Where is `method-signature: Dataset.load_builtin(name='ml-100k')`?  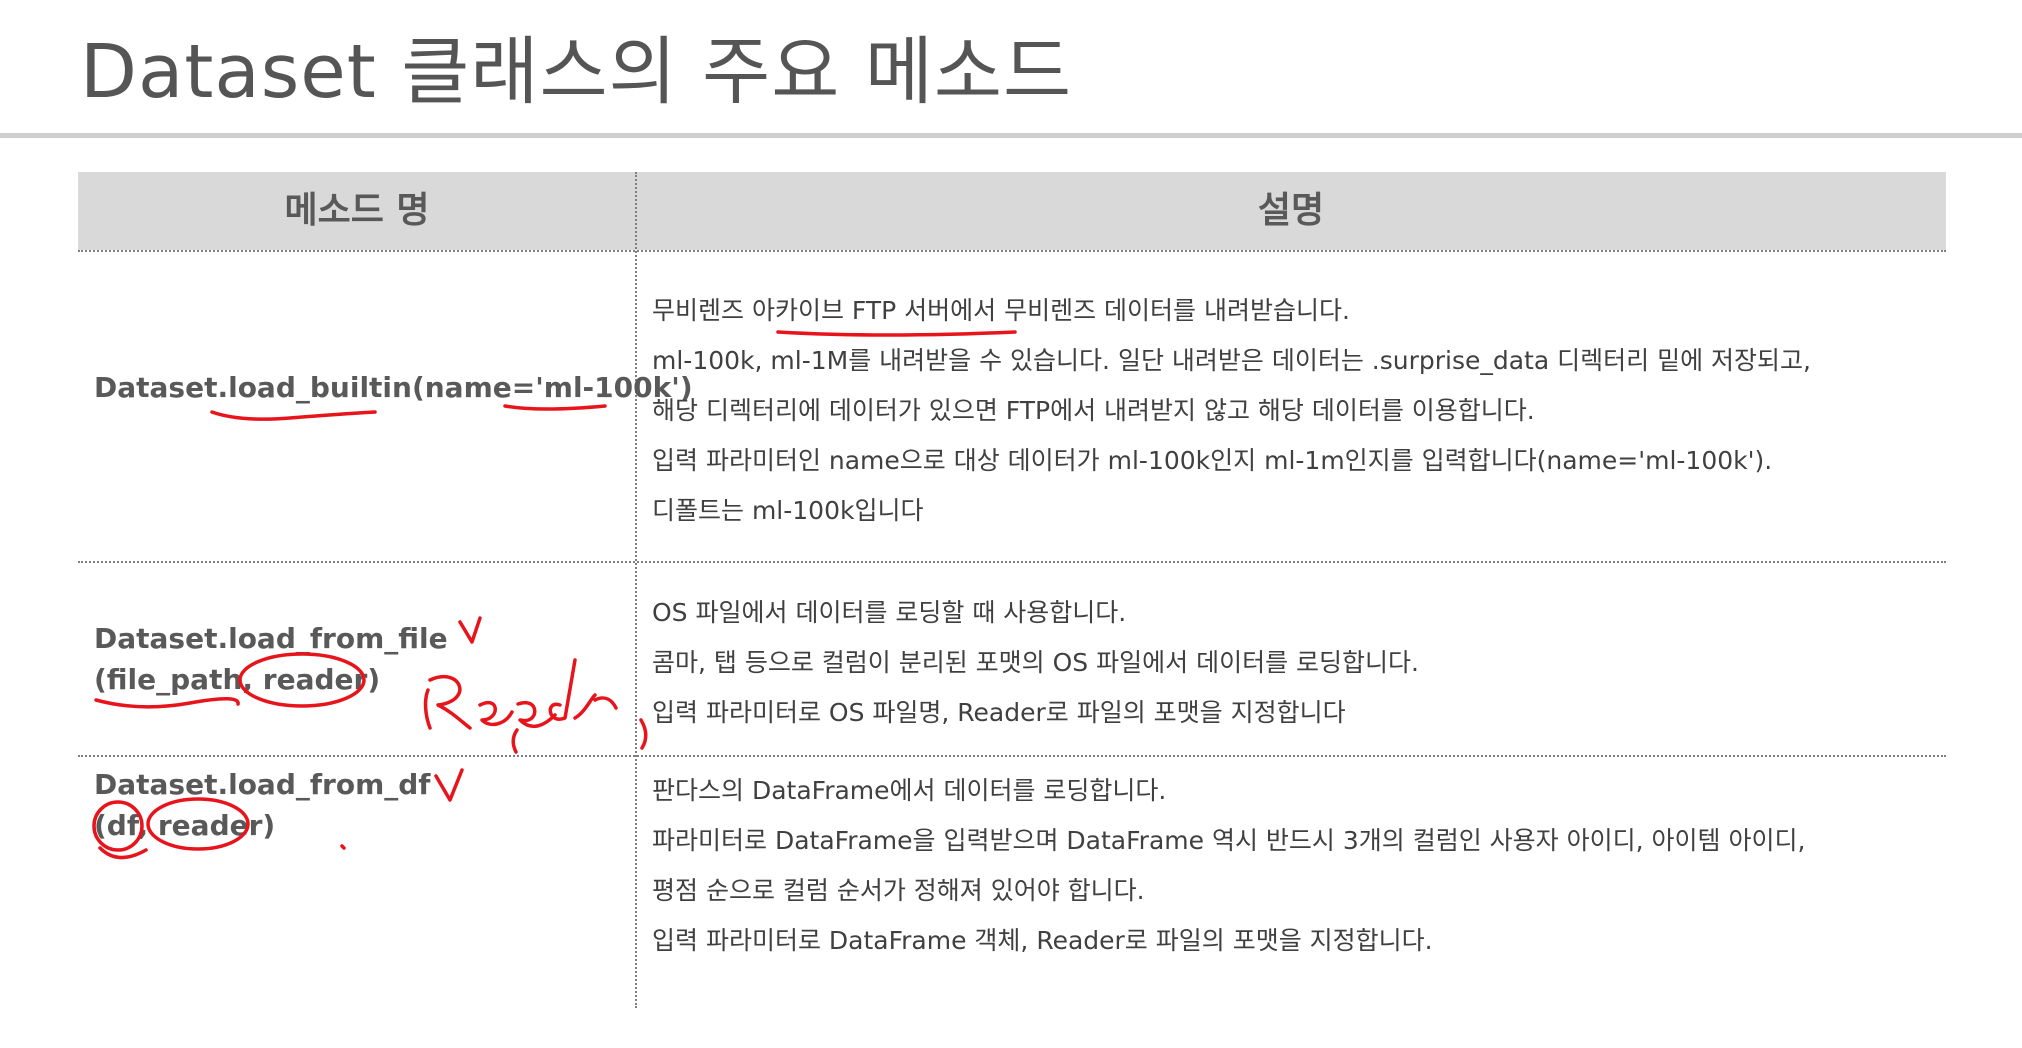 method-signature: Dataset.load_builtin(name='ml-100k') is located at coordinates (393, 387).